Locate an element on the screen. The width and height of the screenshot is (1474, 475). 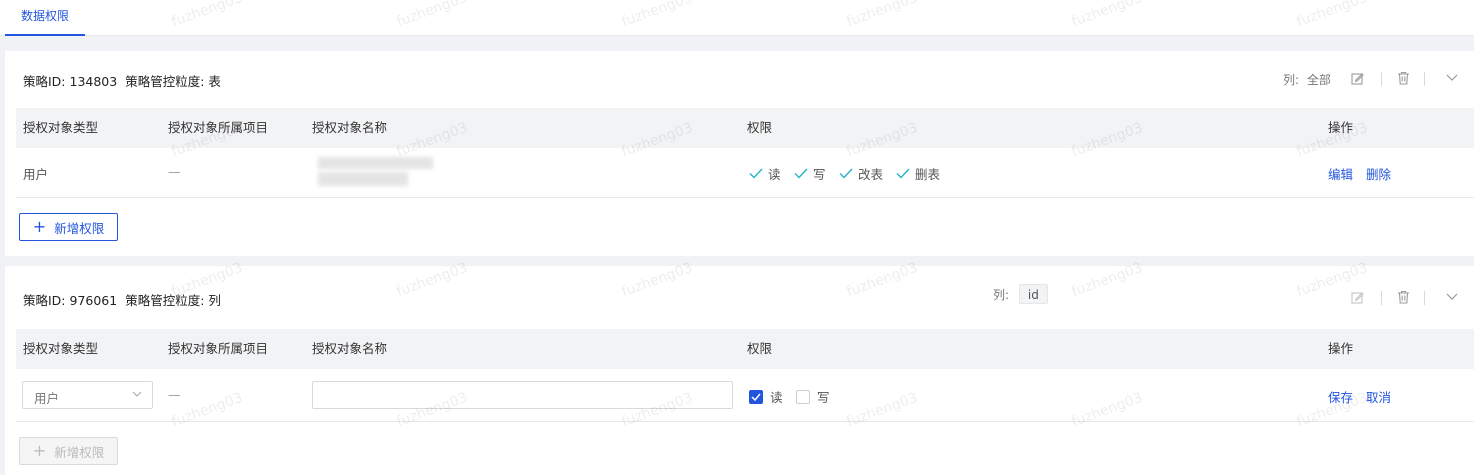
checkbox-write: 写 is located at coordinates (813, 396).